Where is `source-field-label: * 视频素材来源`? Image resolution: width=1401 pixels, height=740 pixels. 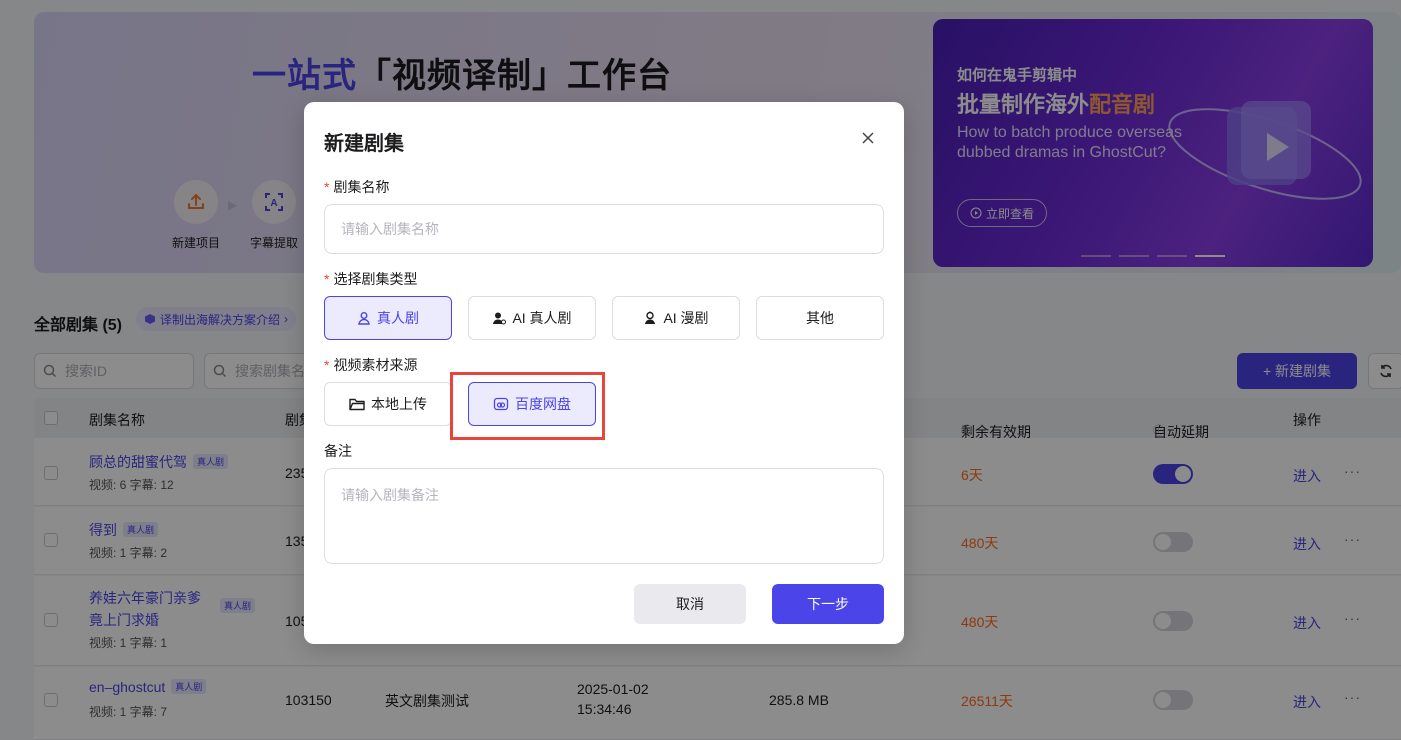 source-field-label: * 视频素材来源 is located at coordinates (371, 365).